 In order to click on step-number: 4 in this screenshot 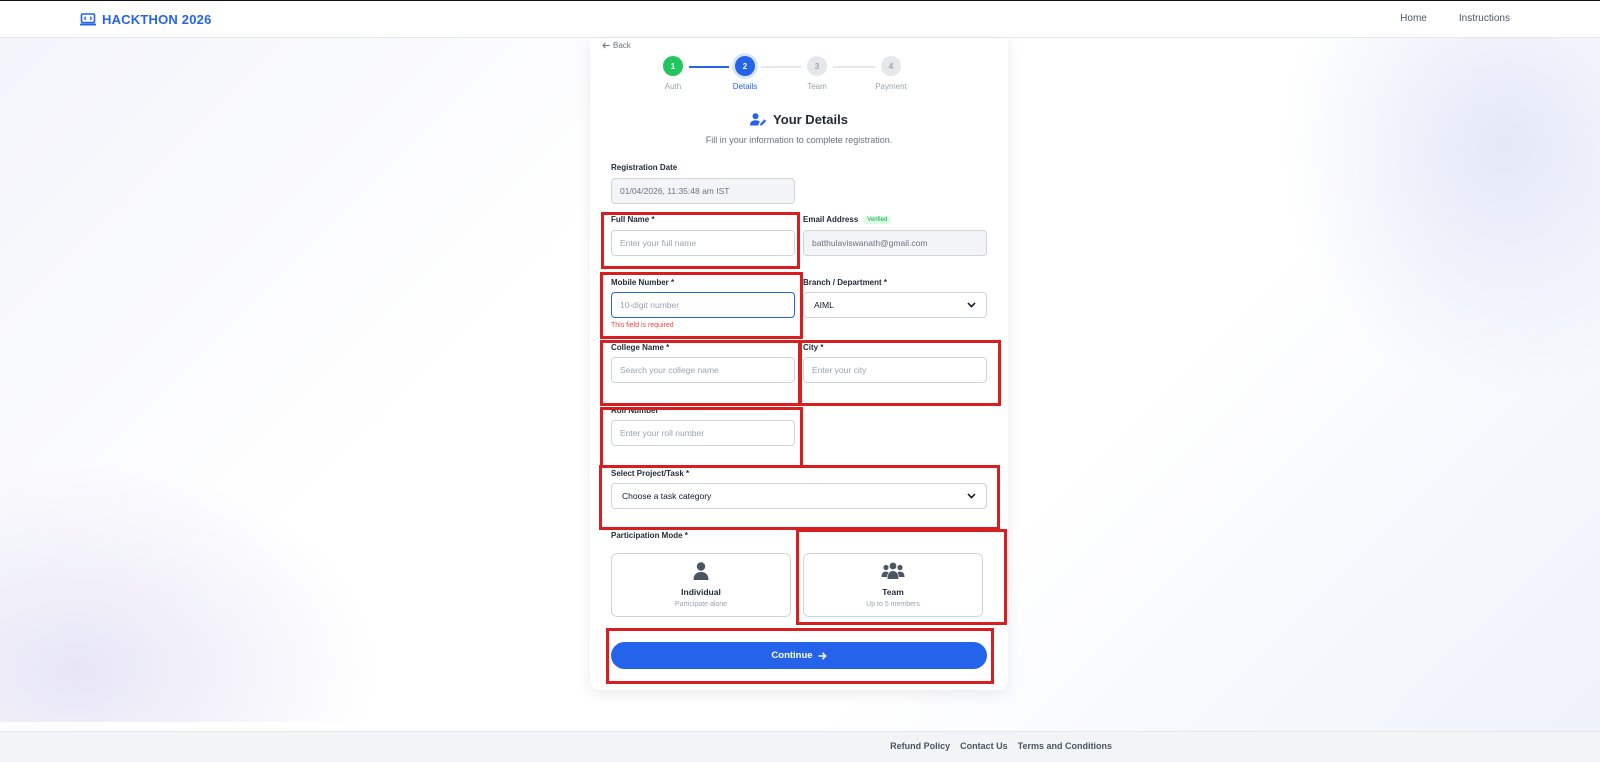, I will do `click(891, 66)`.